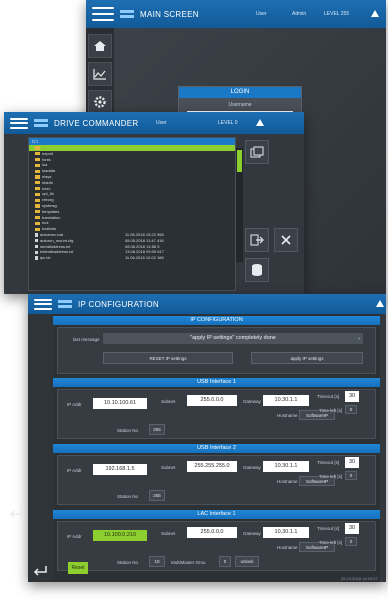 This screenshot has width=388, height=604. What do you see at coordinates (49, 171) in the screenshot?
I see `file-name: luadata` at bounding box center [49, 171].